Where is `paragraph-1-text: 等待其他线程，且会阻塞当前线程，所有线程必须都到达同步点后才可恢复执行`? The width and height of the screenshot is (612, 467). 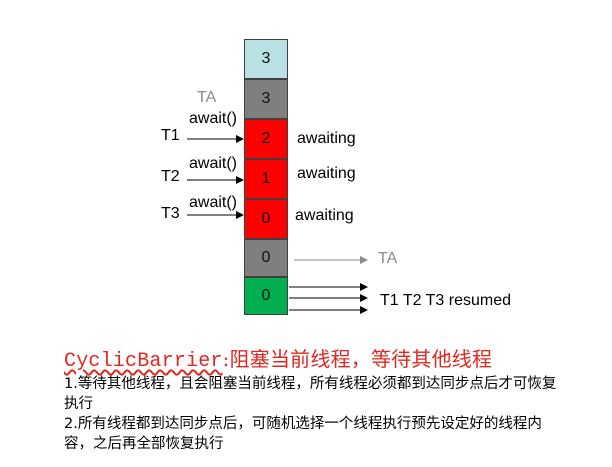 paragraph-1-text: 等待其他线程，且会阻塞当前线程，所有线程必须都到达同步点后才可恢复执行 is located at coordinates (310, 394).